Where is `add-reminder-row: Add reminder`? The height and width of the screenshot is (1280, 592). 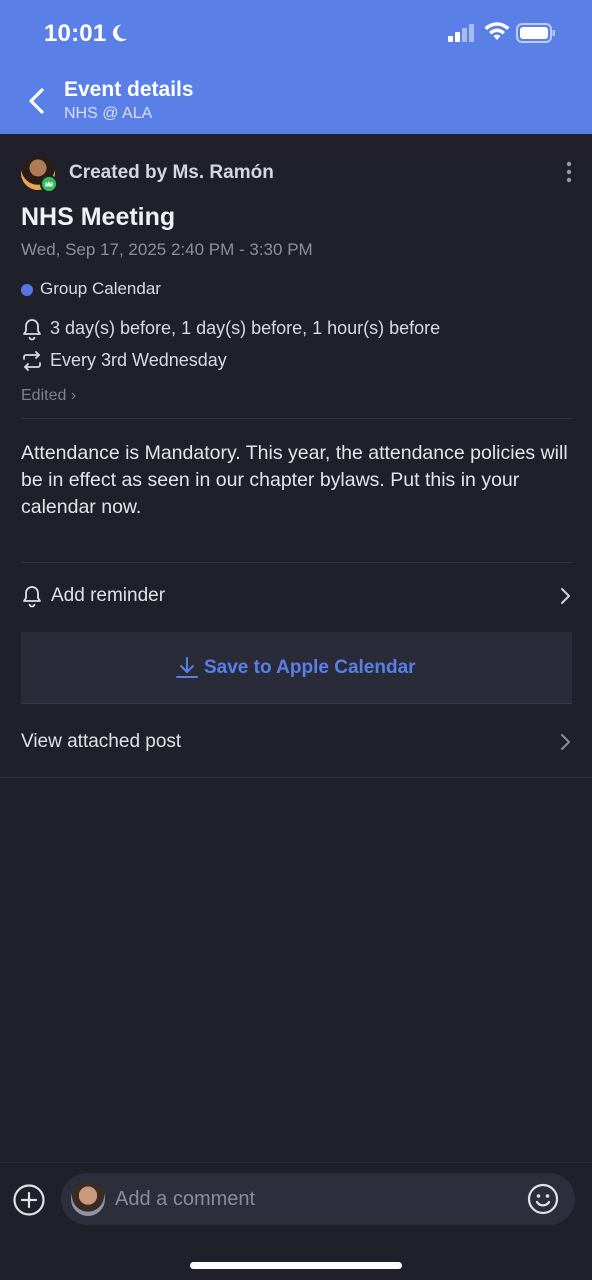
add-reminder-row: Add reminder is located at coordinates (296, 597).